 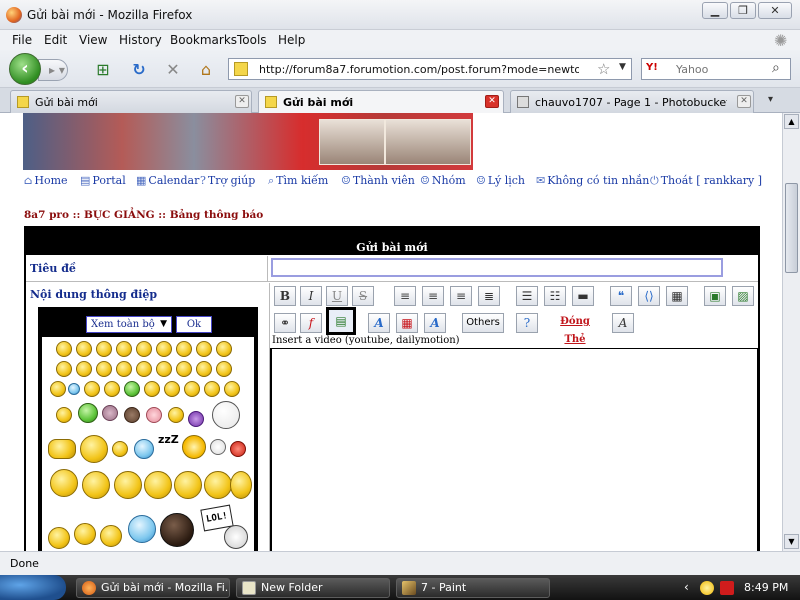 What do you see at coordinates (791, 121) in the screenshot?
I see `scroll-up-icon: ▲` at bounding box center [791, 121].